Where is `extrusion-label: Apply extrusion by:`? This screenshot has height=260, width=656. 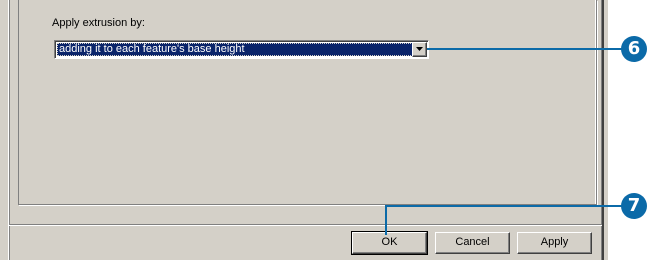 extrusion-label: Apply extrusion by: is located at coordinates (98, 23).